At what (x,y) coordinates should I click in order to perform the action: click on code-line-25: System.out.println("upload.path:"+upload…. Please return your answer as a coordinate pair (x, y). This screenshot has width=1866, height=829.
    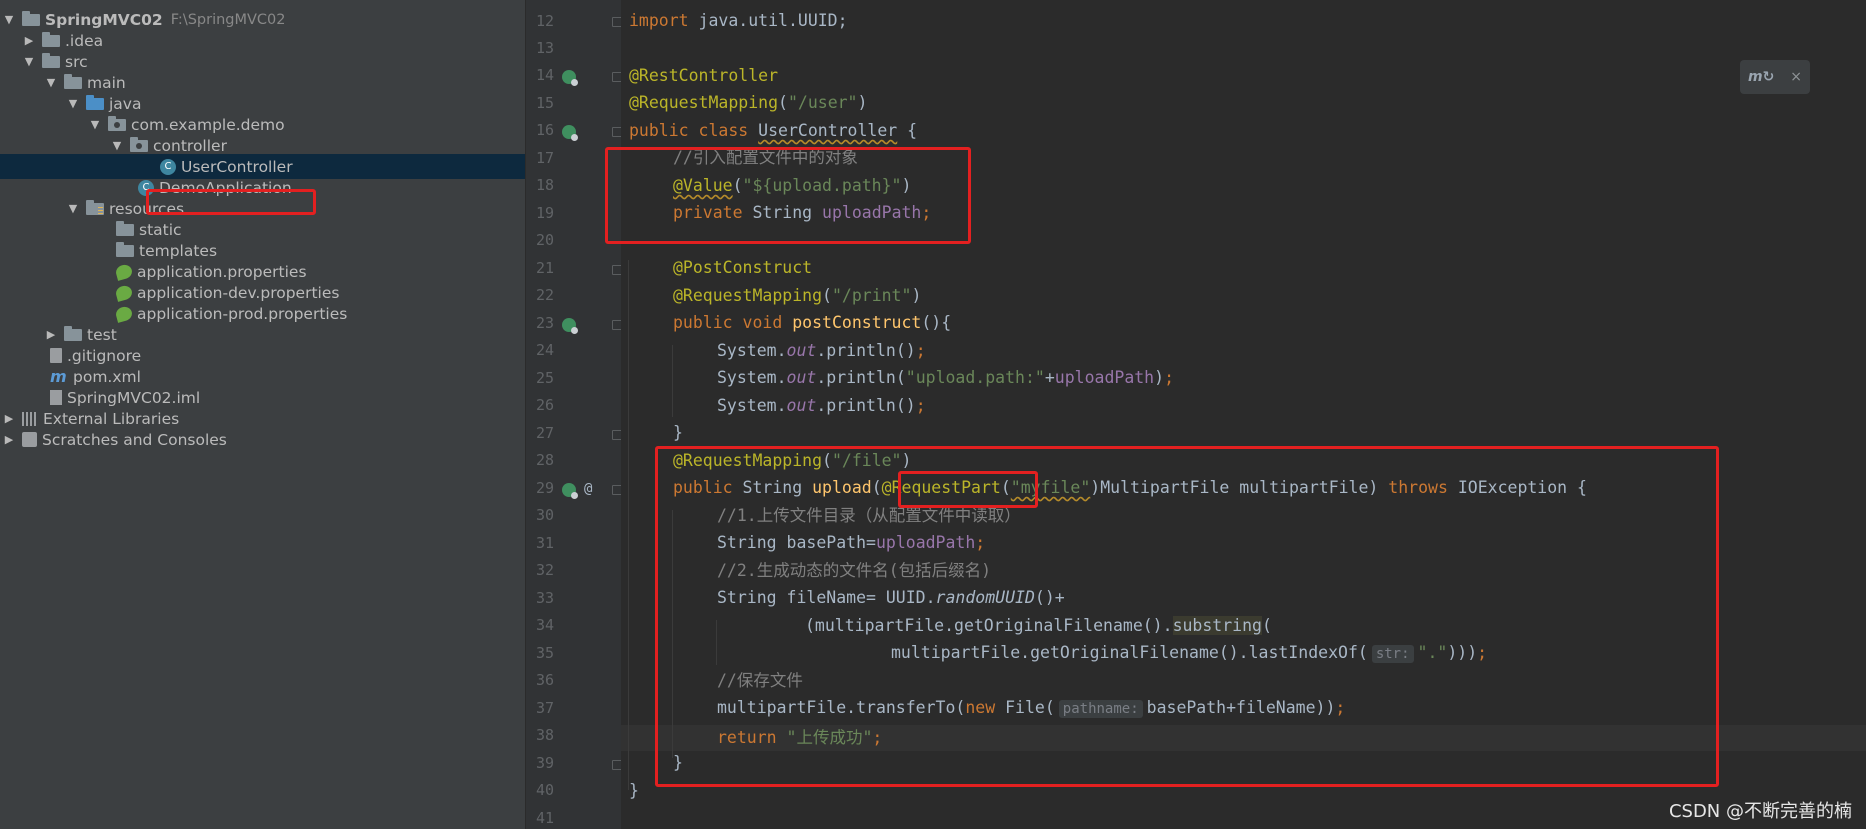
    Looking at the image, I should click on (945, 377).